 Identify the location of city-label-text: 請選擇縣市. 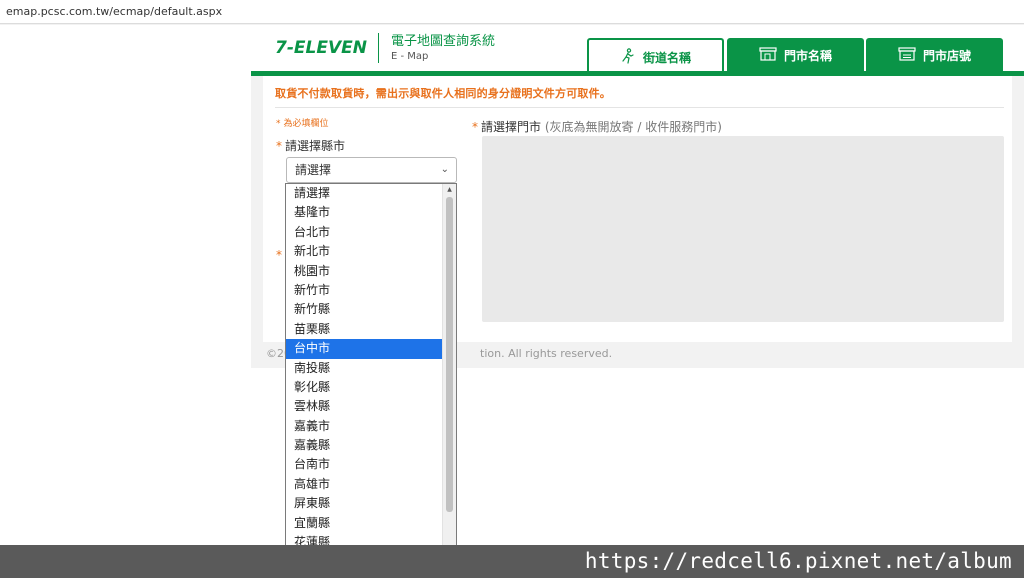
(315, 146).